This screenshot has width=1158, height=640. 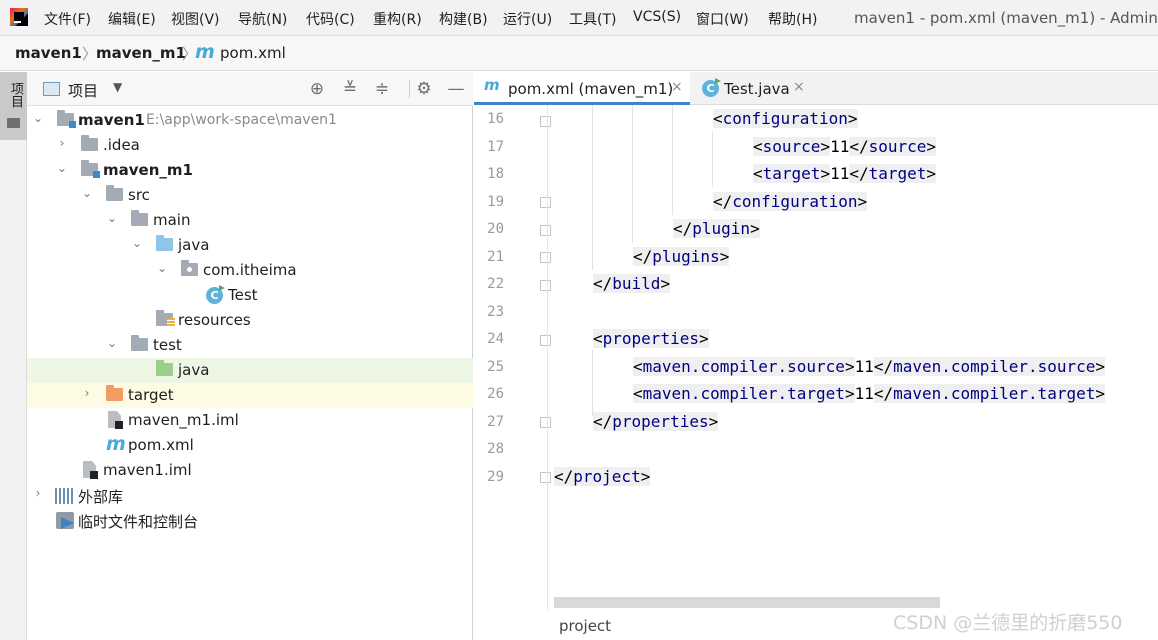 What do you see at coordinates (250, 295) in the screenshot?
I see `tree-item-test-class: C Test` at bounding box center [250, 295].